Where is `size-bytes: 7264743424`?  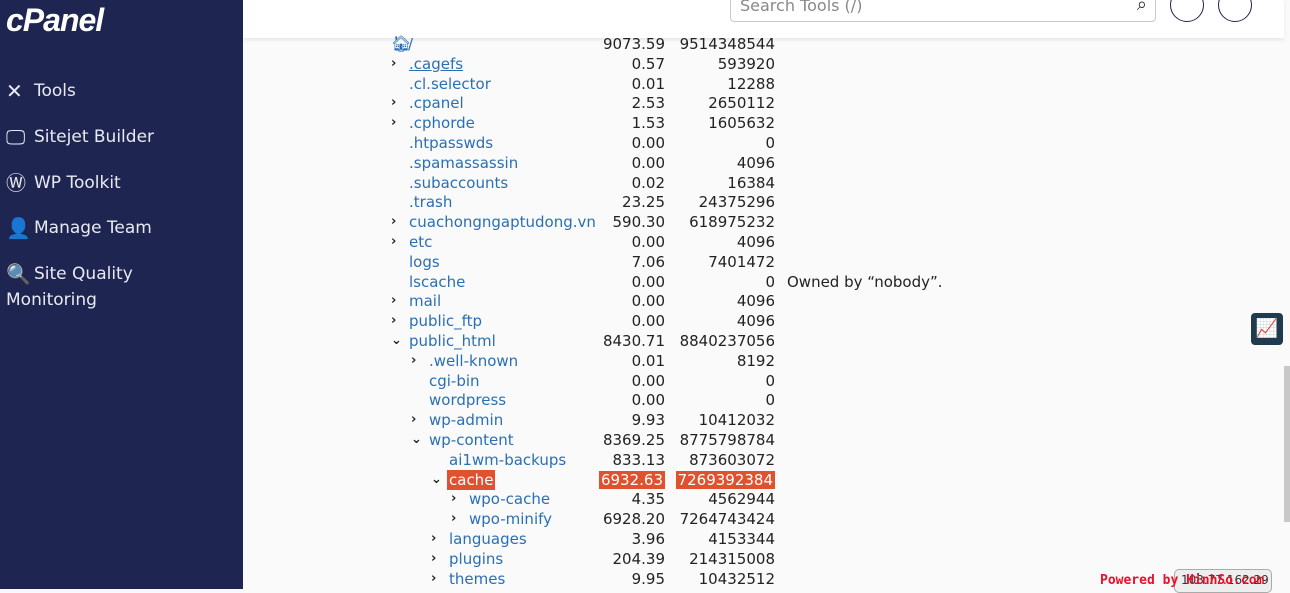
size-bytes: 7264743424 is located at coordinates (727, 519).